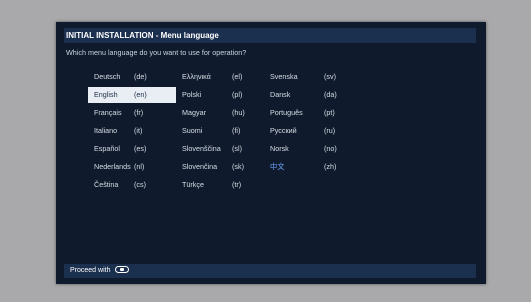 The height and width of the screenshot is (302, 531). Describe the element at coordinates (132, 167) in the screenshot. I see `language-option-nl: Nederlands (nl)` at that location.